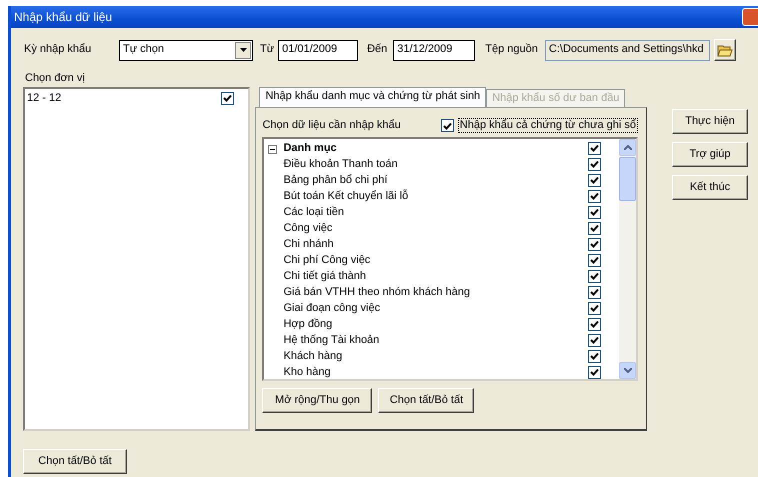 Image resolution: width=758 pixels, height=477 pixels. I want to click on tree-item: Bút toán Kết chuyển lãi lỗ, so click(435, 196).